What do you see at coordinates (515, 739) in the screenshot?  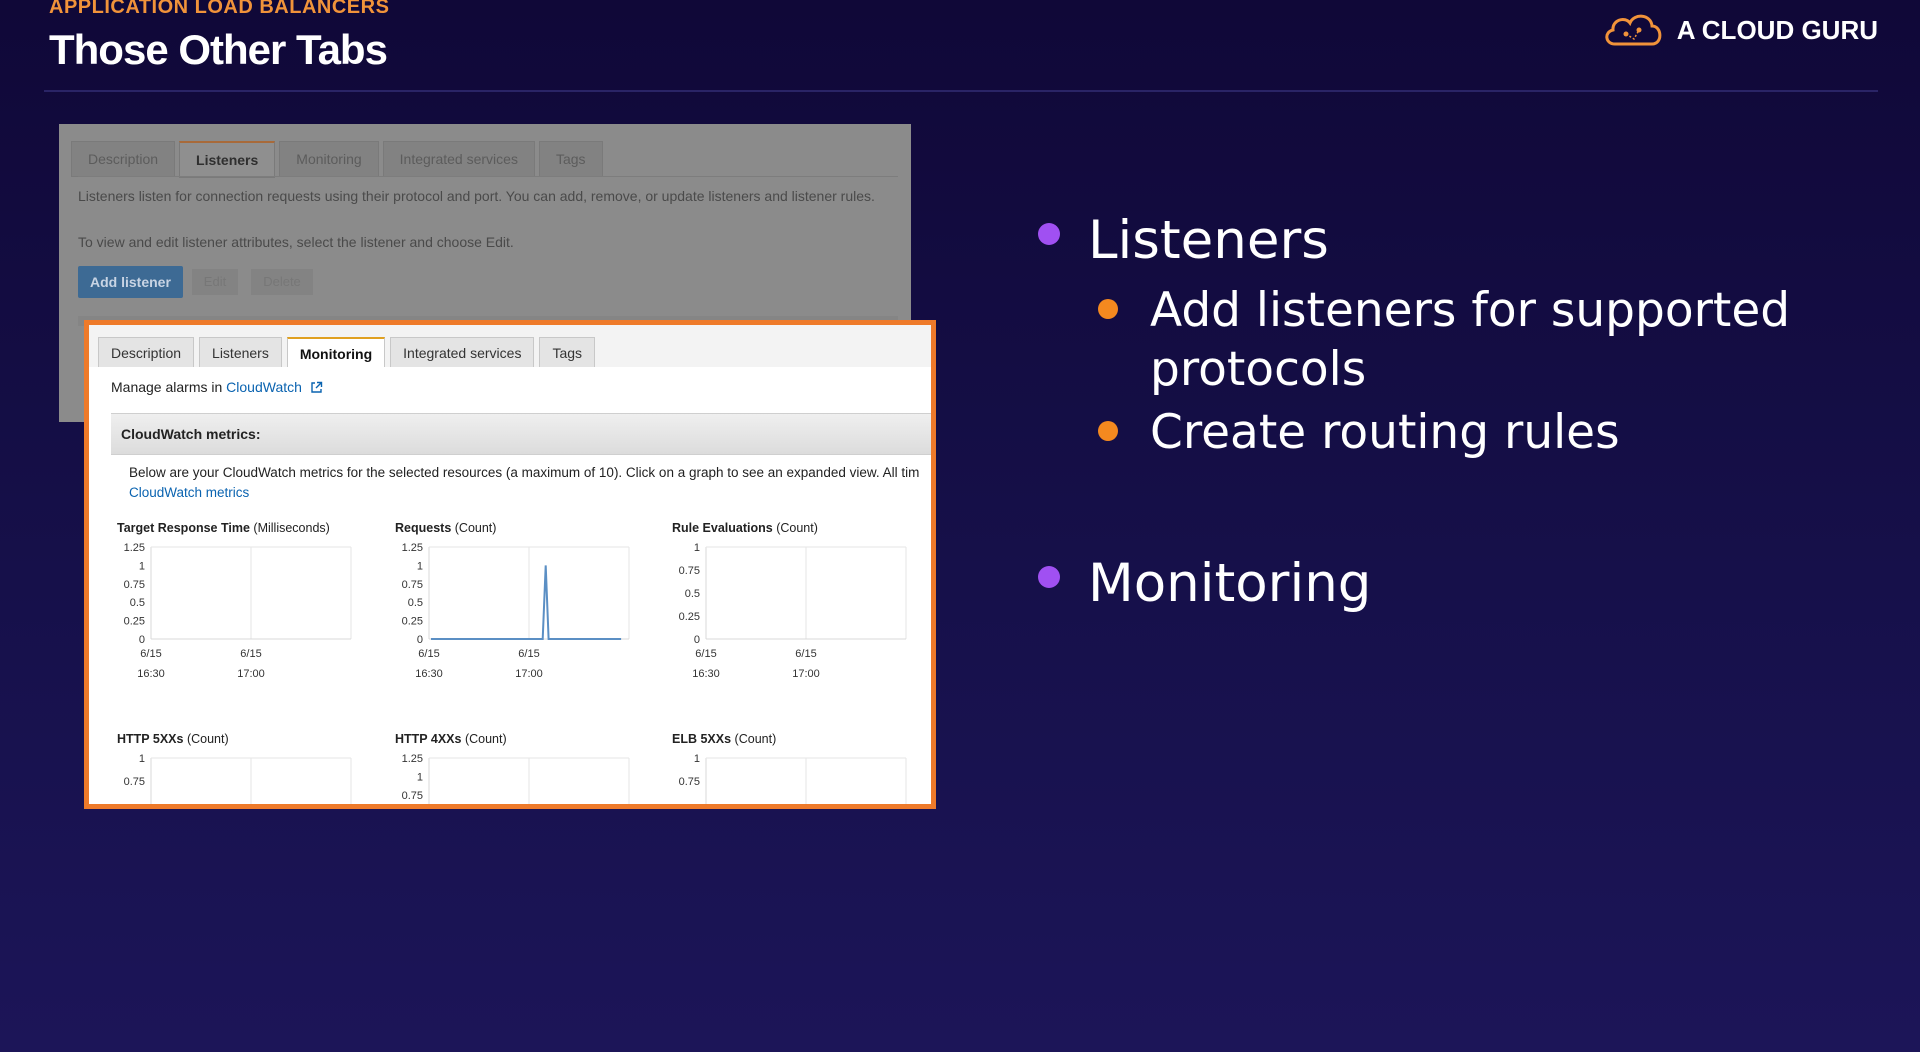 I see `chart-title: HTTP 4XXs (Count)` at bounding box center [515, 739].